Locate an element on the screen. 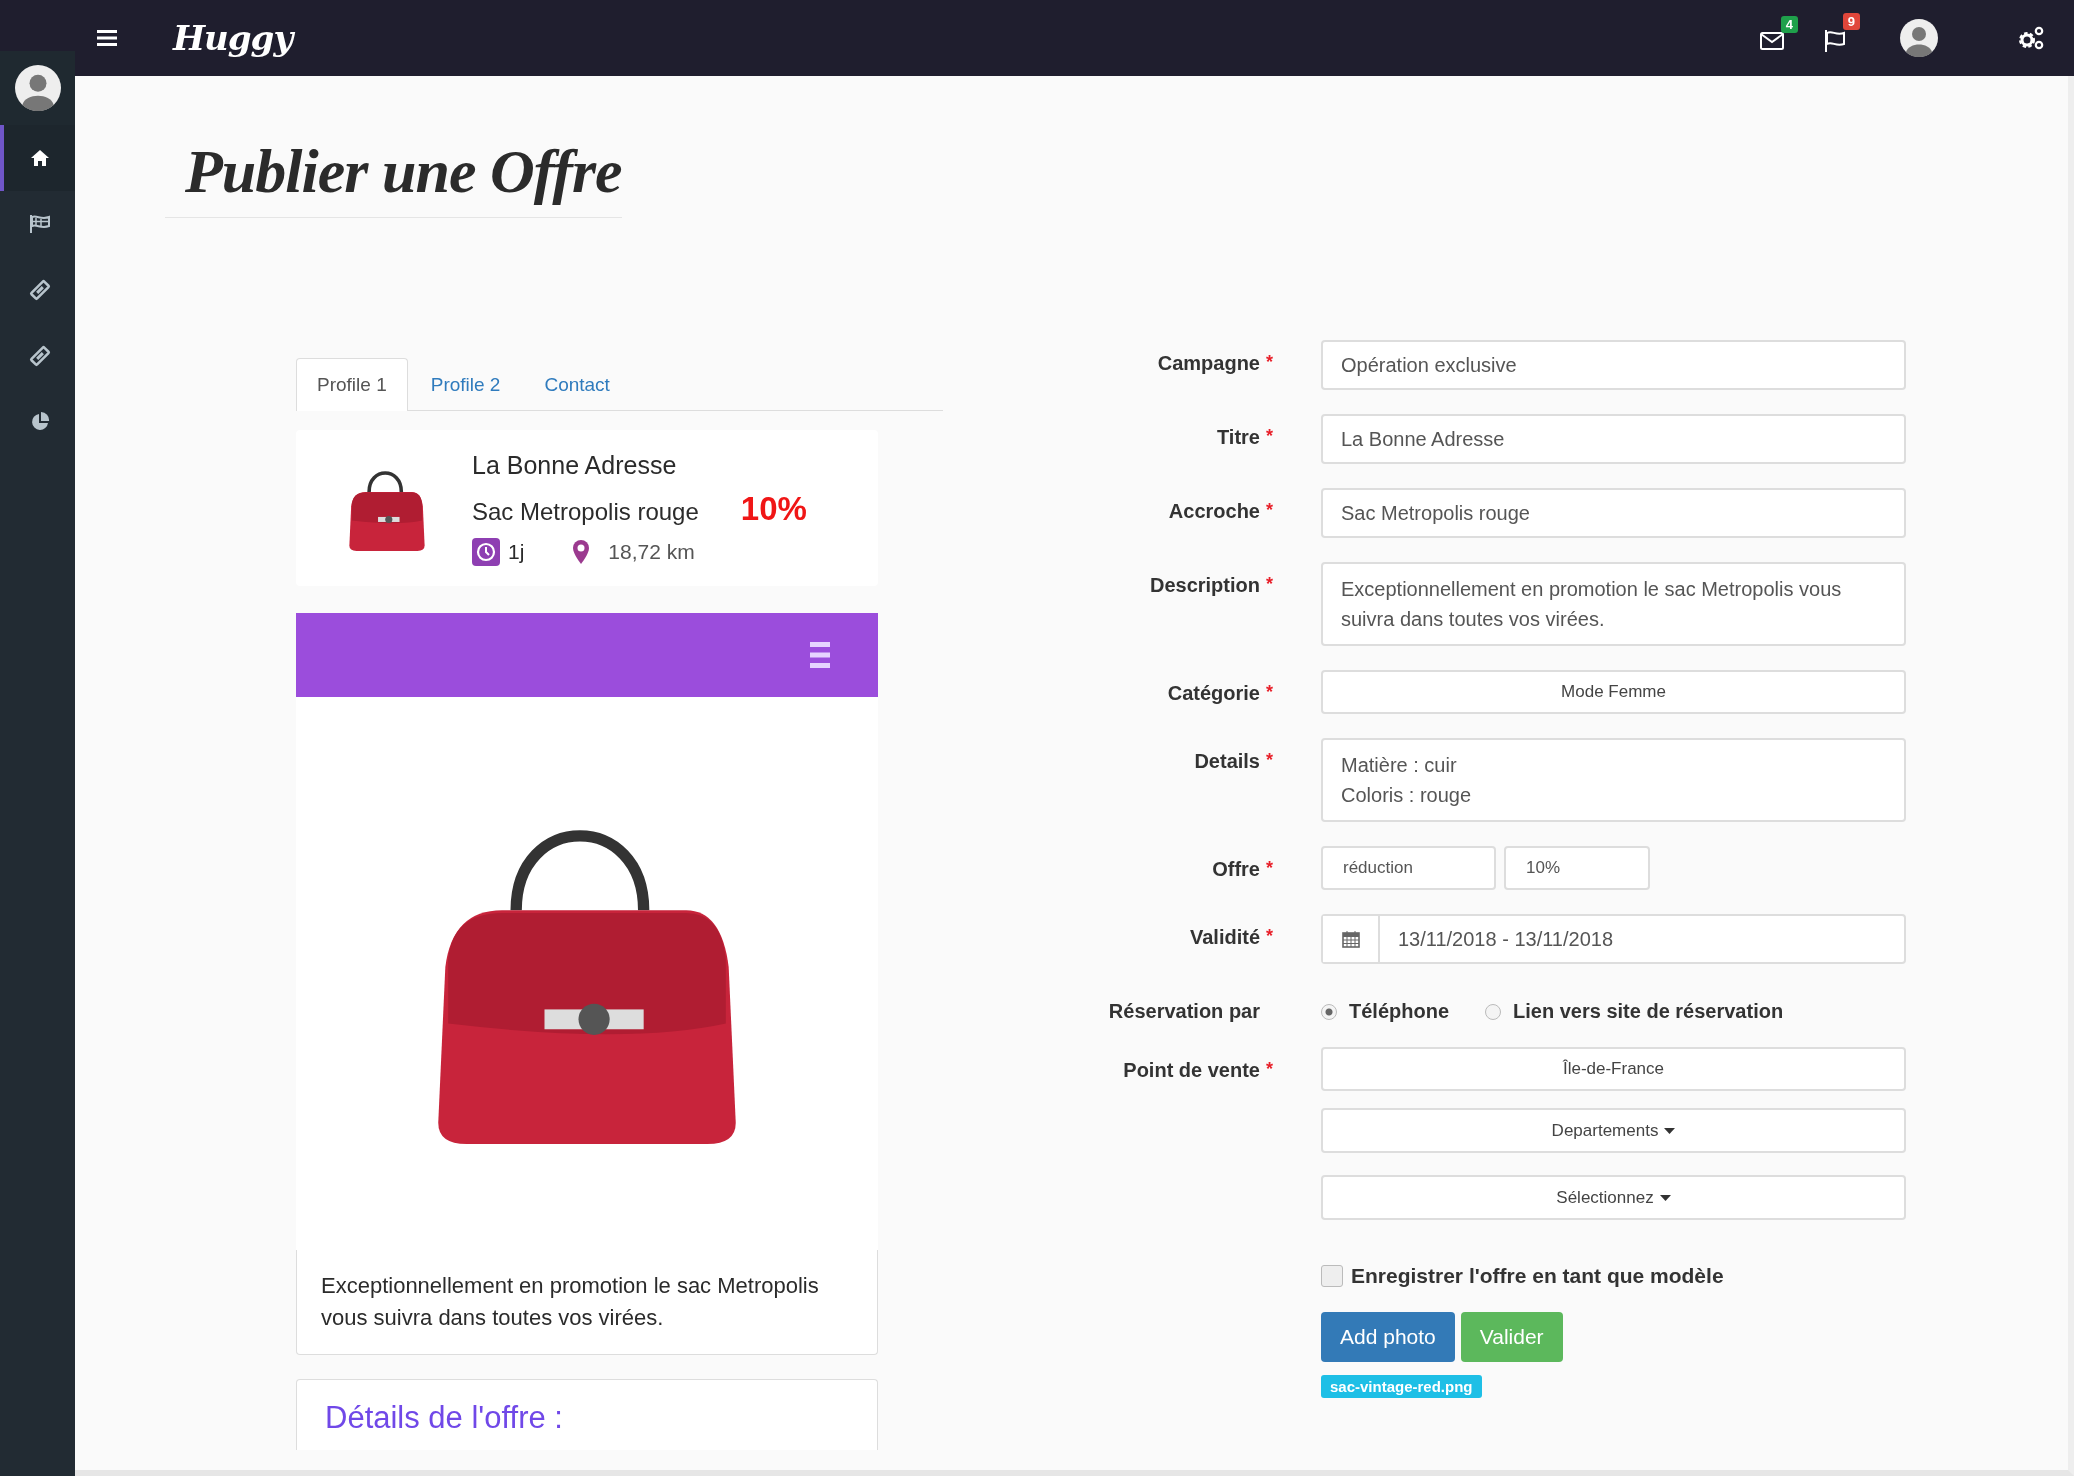  tab: Profile 1 is located at coordinates (352, 384).